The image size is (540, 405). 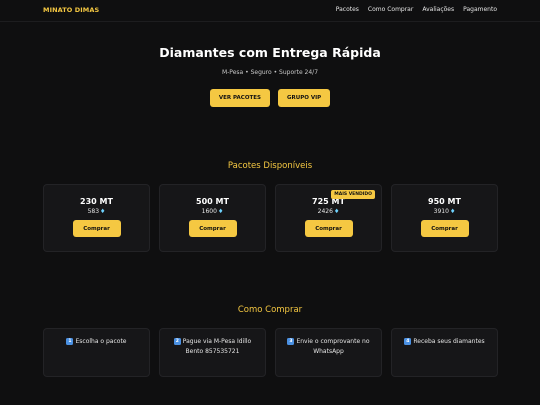 I want to click on package-diamonds: 583 ♦, so click(x=97, y=211).